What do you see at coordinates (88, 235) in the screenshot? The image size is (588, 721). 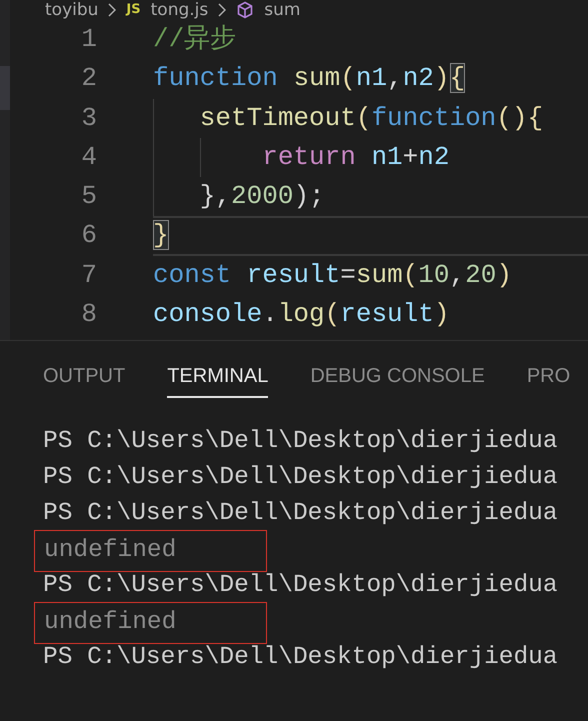 I see `line-number: 6` at bounding box center [88, 235].